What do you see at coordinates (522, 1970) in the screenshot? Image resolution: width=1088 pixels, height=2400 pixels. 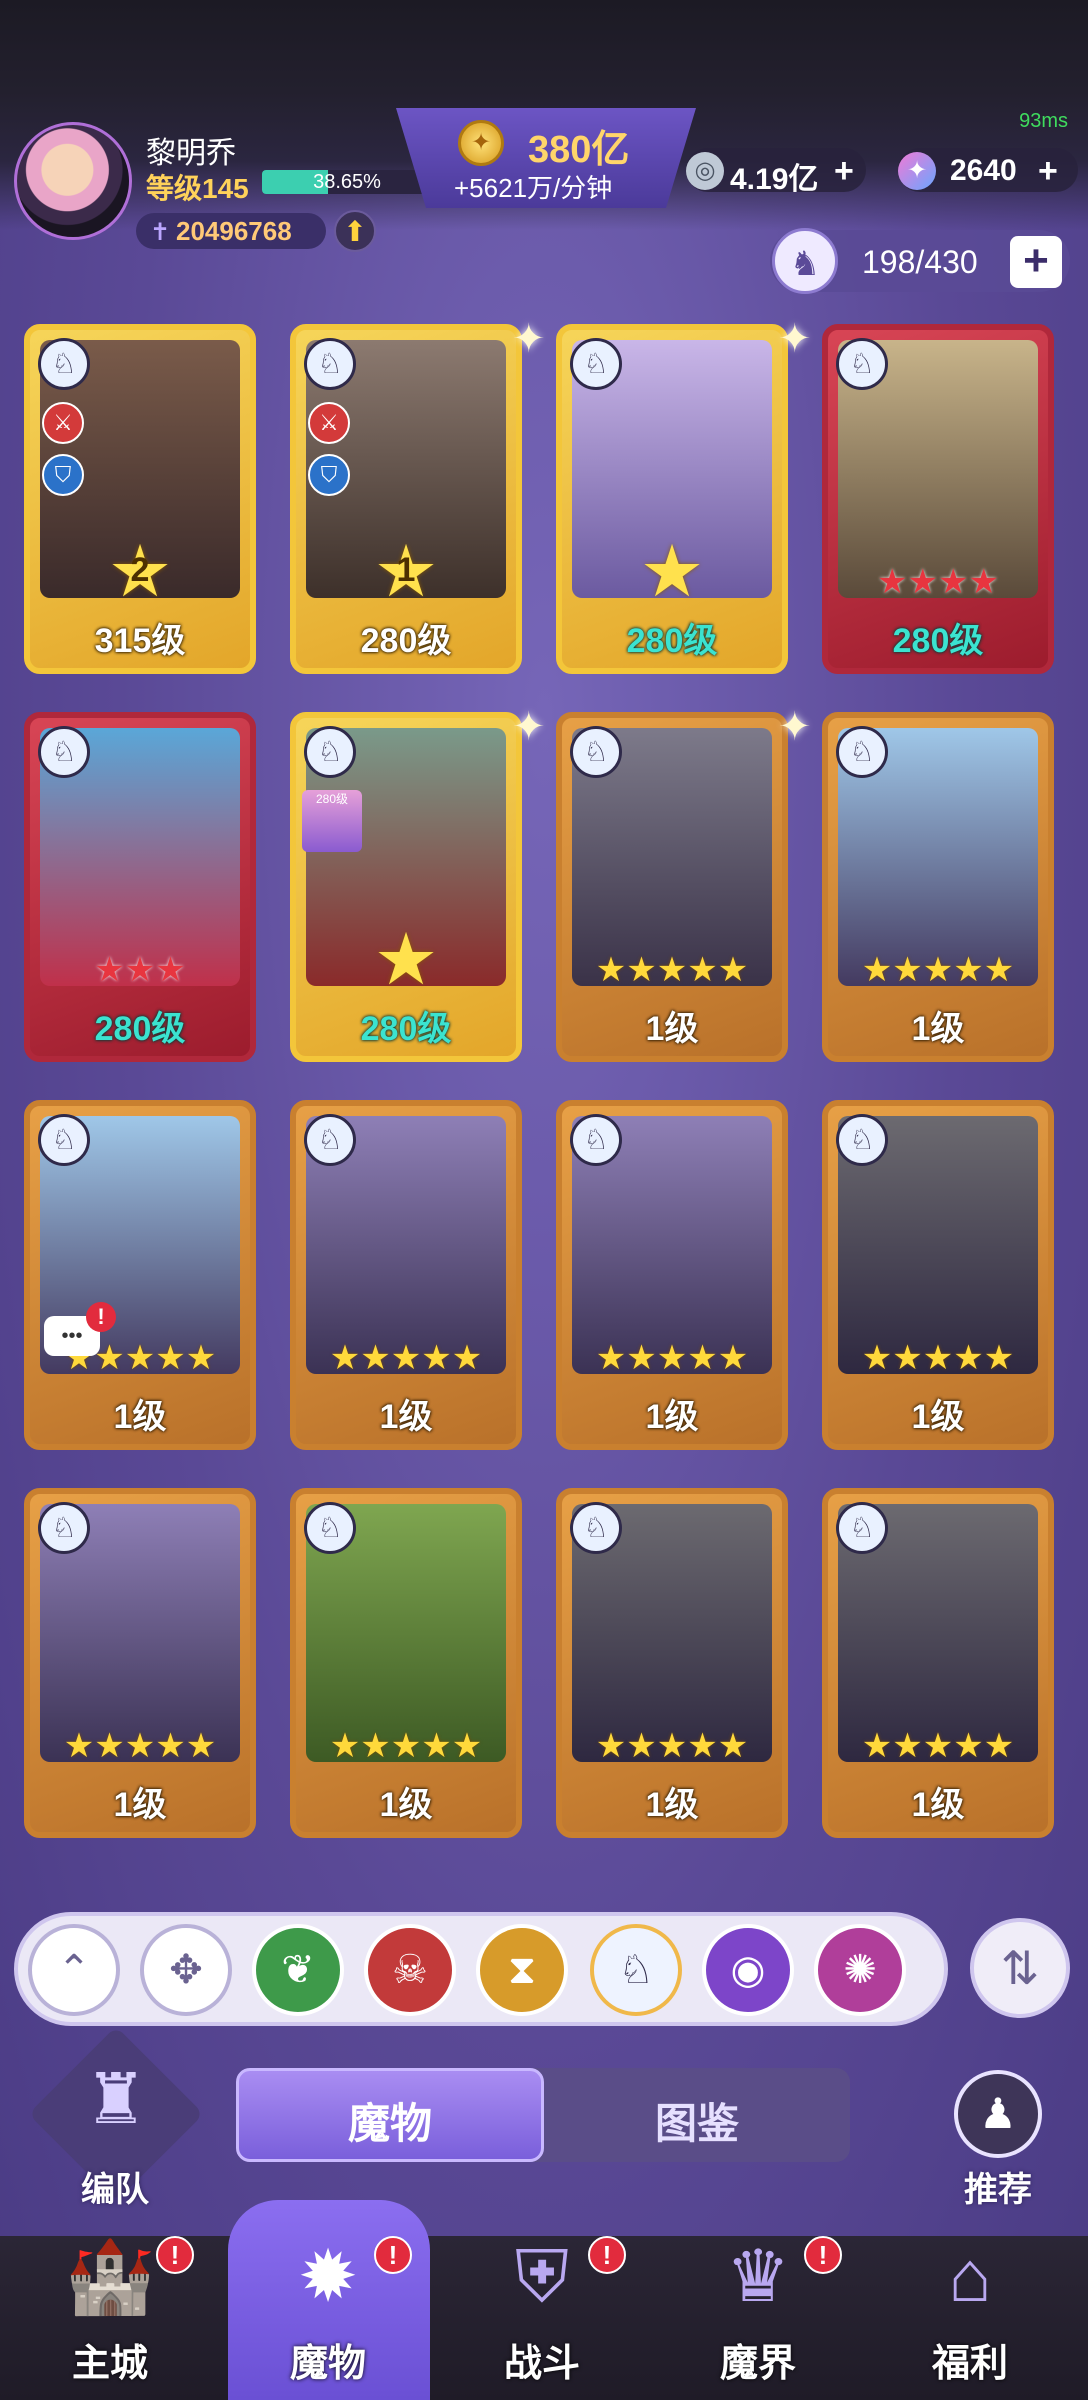 I see `hourglass-faction-icon: ⧗` at bounding box center [522, 1970].